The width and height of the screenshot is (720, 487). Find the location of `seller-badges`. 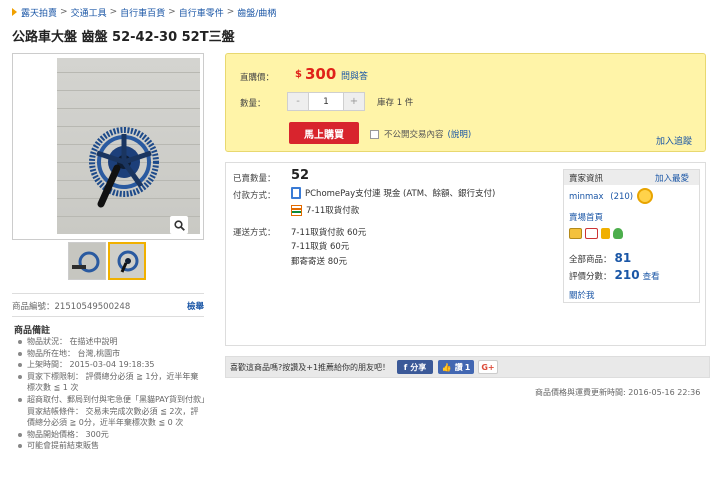

seller-badges is located at coordinates (596, 233).